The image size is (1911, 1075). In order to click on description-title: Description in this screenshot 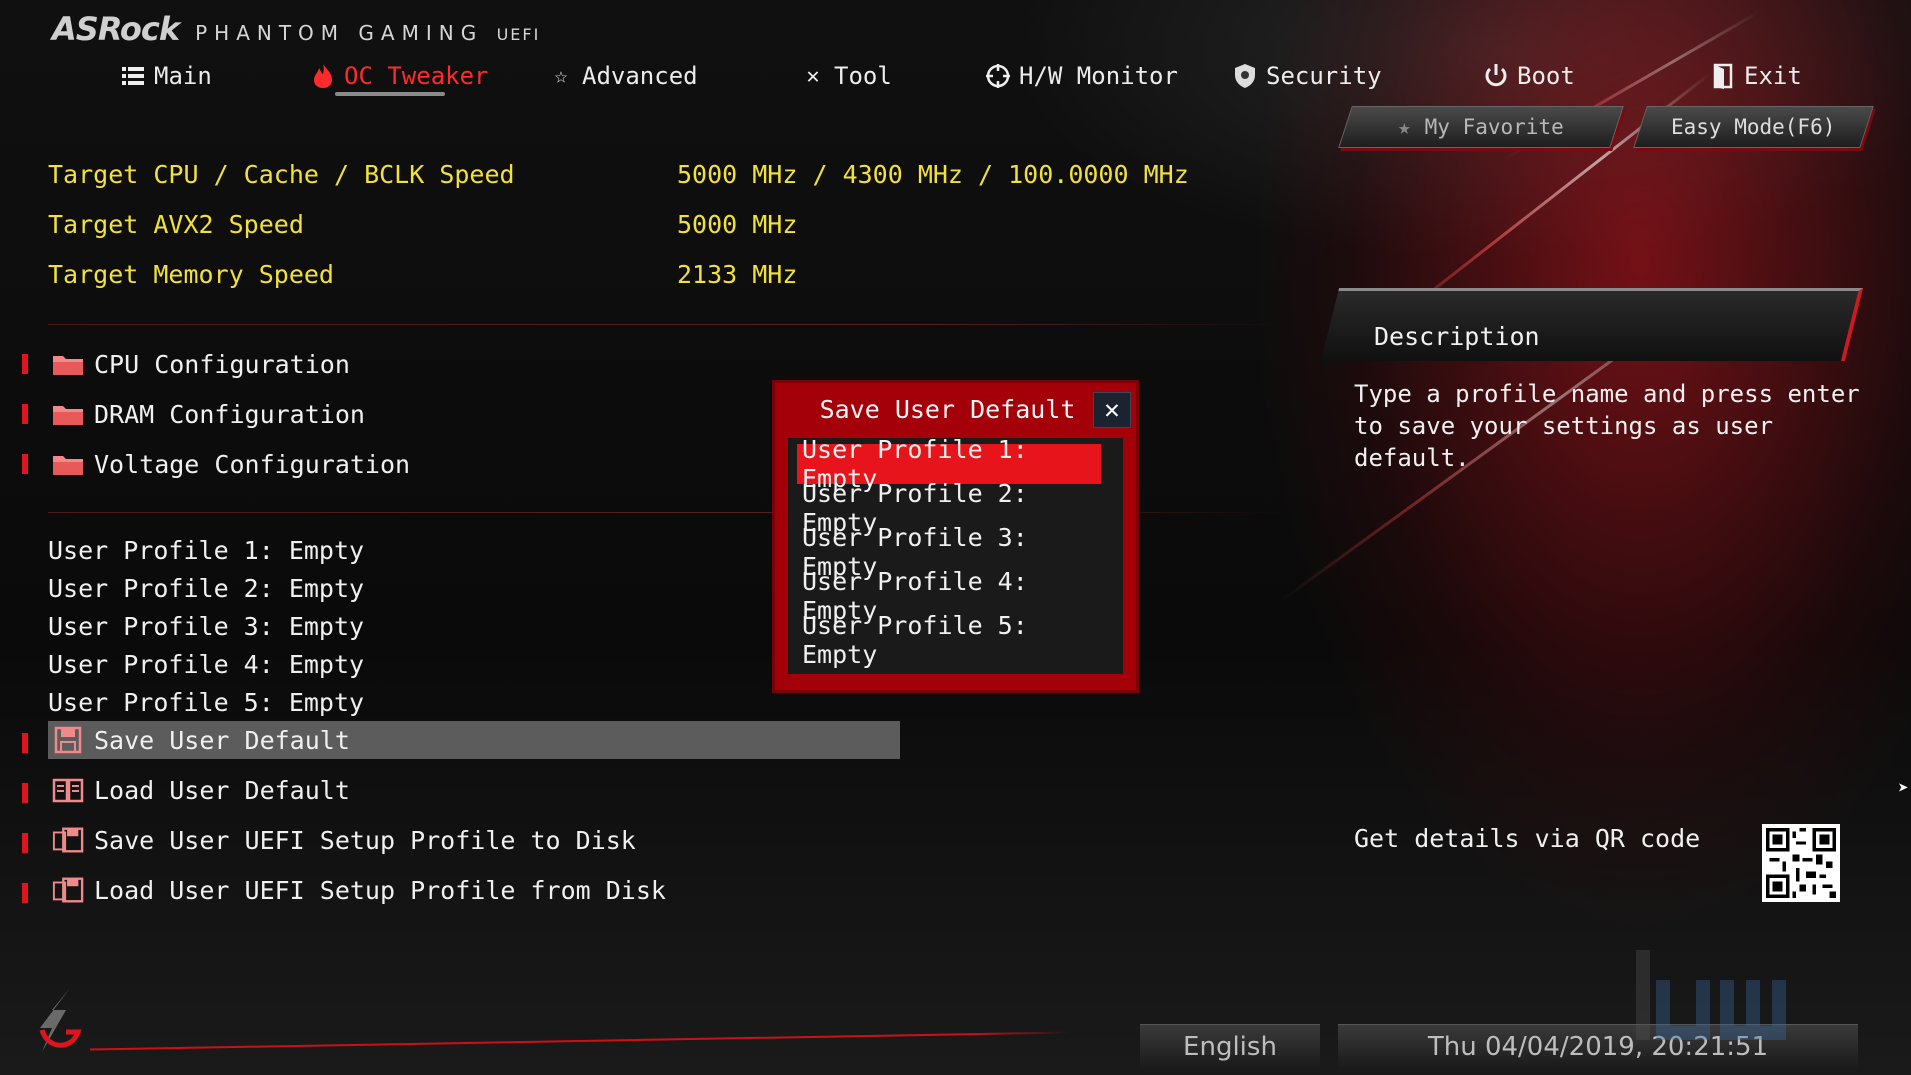, I will do `click(1457, 336)`.